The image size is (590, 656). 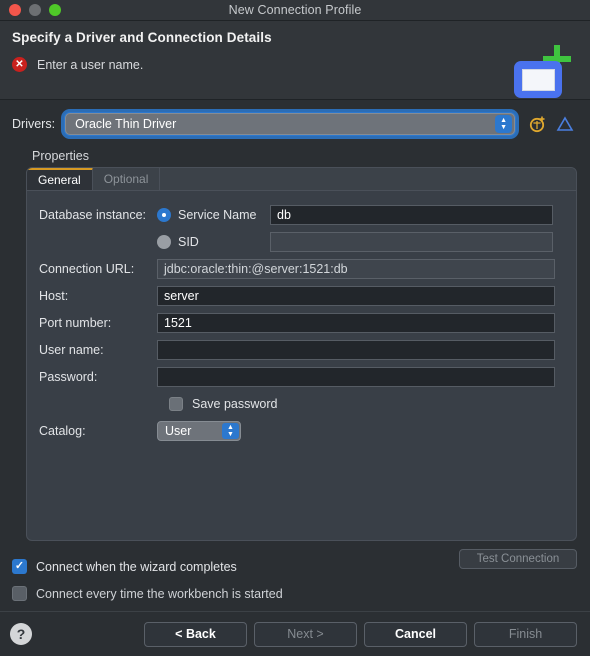 I want to click on catalog-chevron-updown-icon: ▲ ▼, so click(x=230, y=430).